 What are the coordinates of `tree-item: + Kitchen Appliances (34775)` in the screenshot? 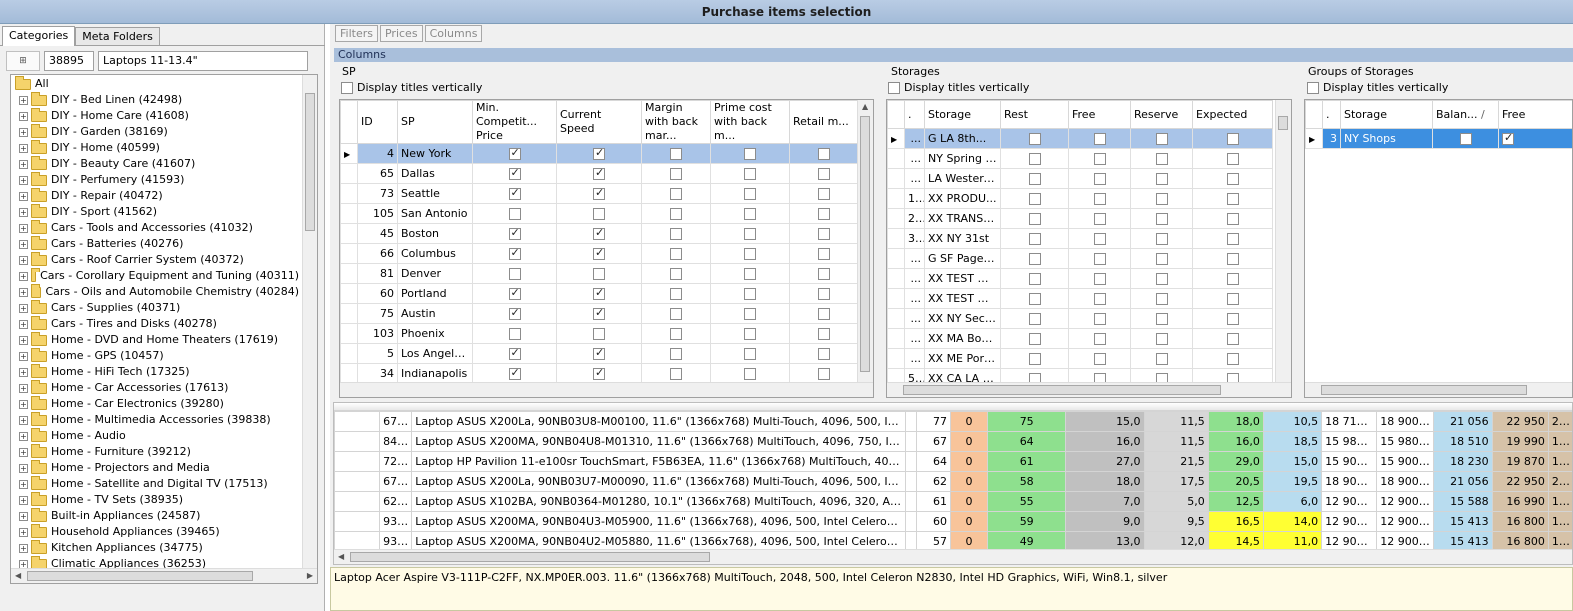 It's located at (156, 547).